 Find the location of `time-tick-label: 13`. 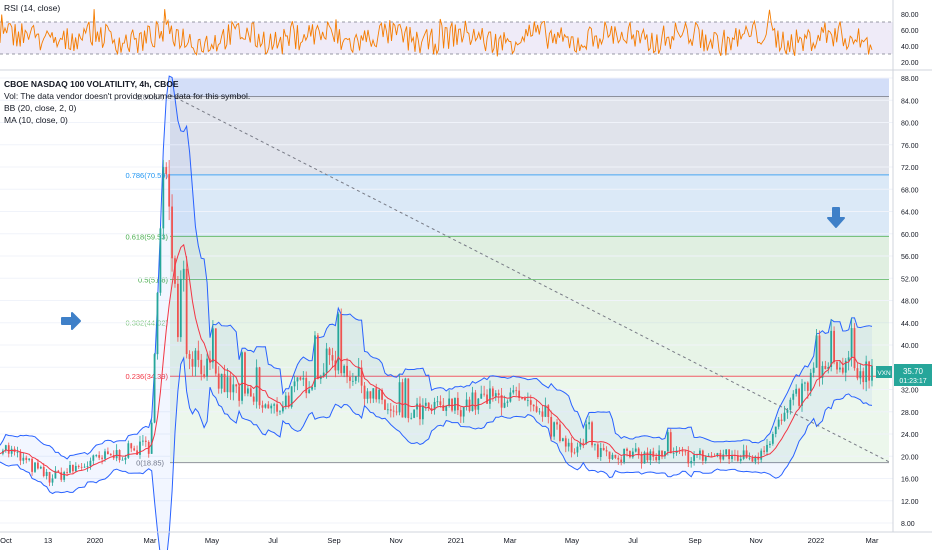

time-tick-label: 13 is located at coordinates (48, 540).